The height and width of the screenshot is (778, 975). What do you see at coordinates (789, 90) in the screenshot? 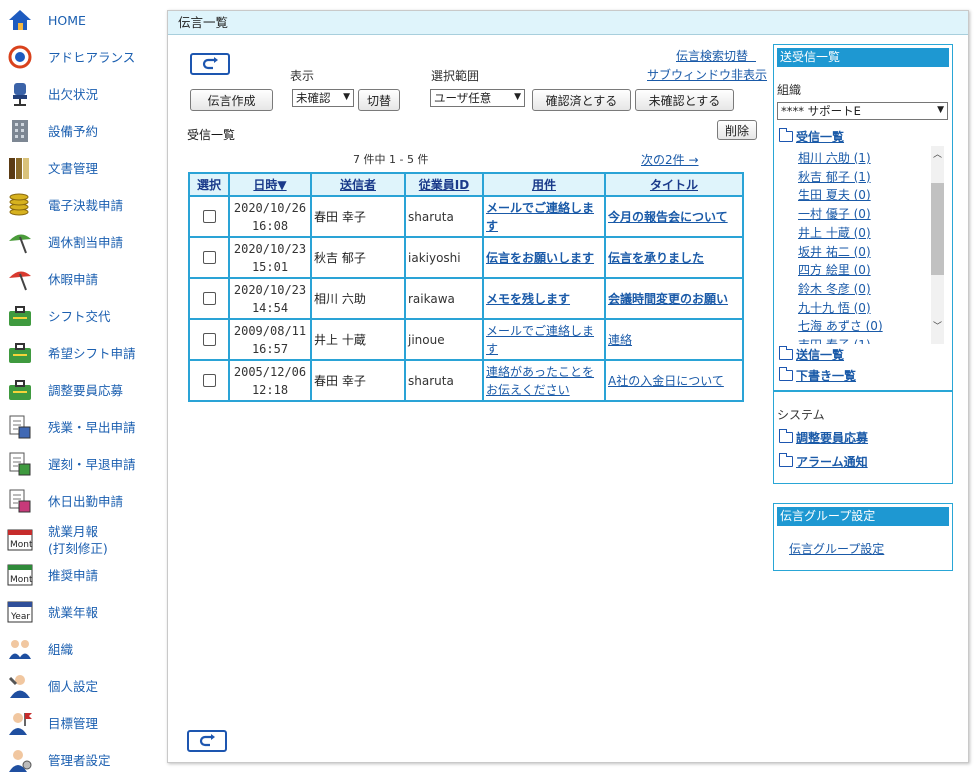
I see `org-label: 組織` at bounding box center [789, 90].